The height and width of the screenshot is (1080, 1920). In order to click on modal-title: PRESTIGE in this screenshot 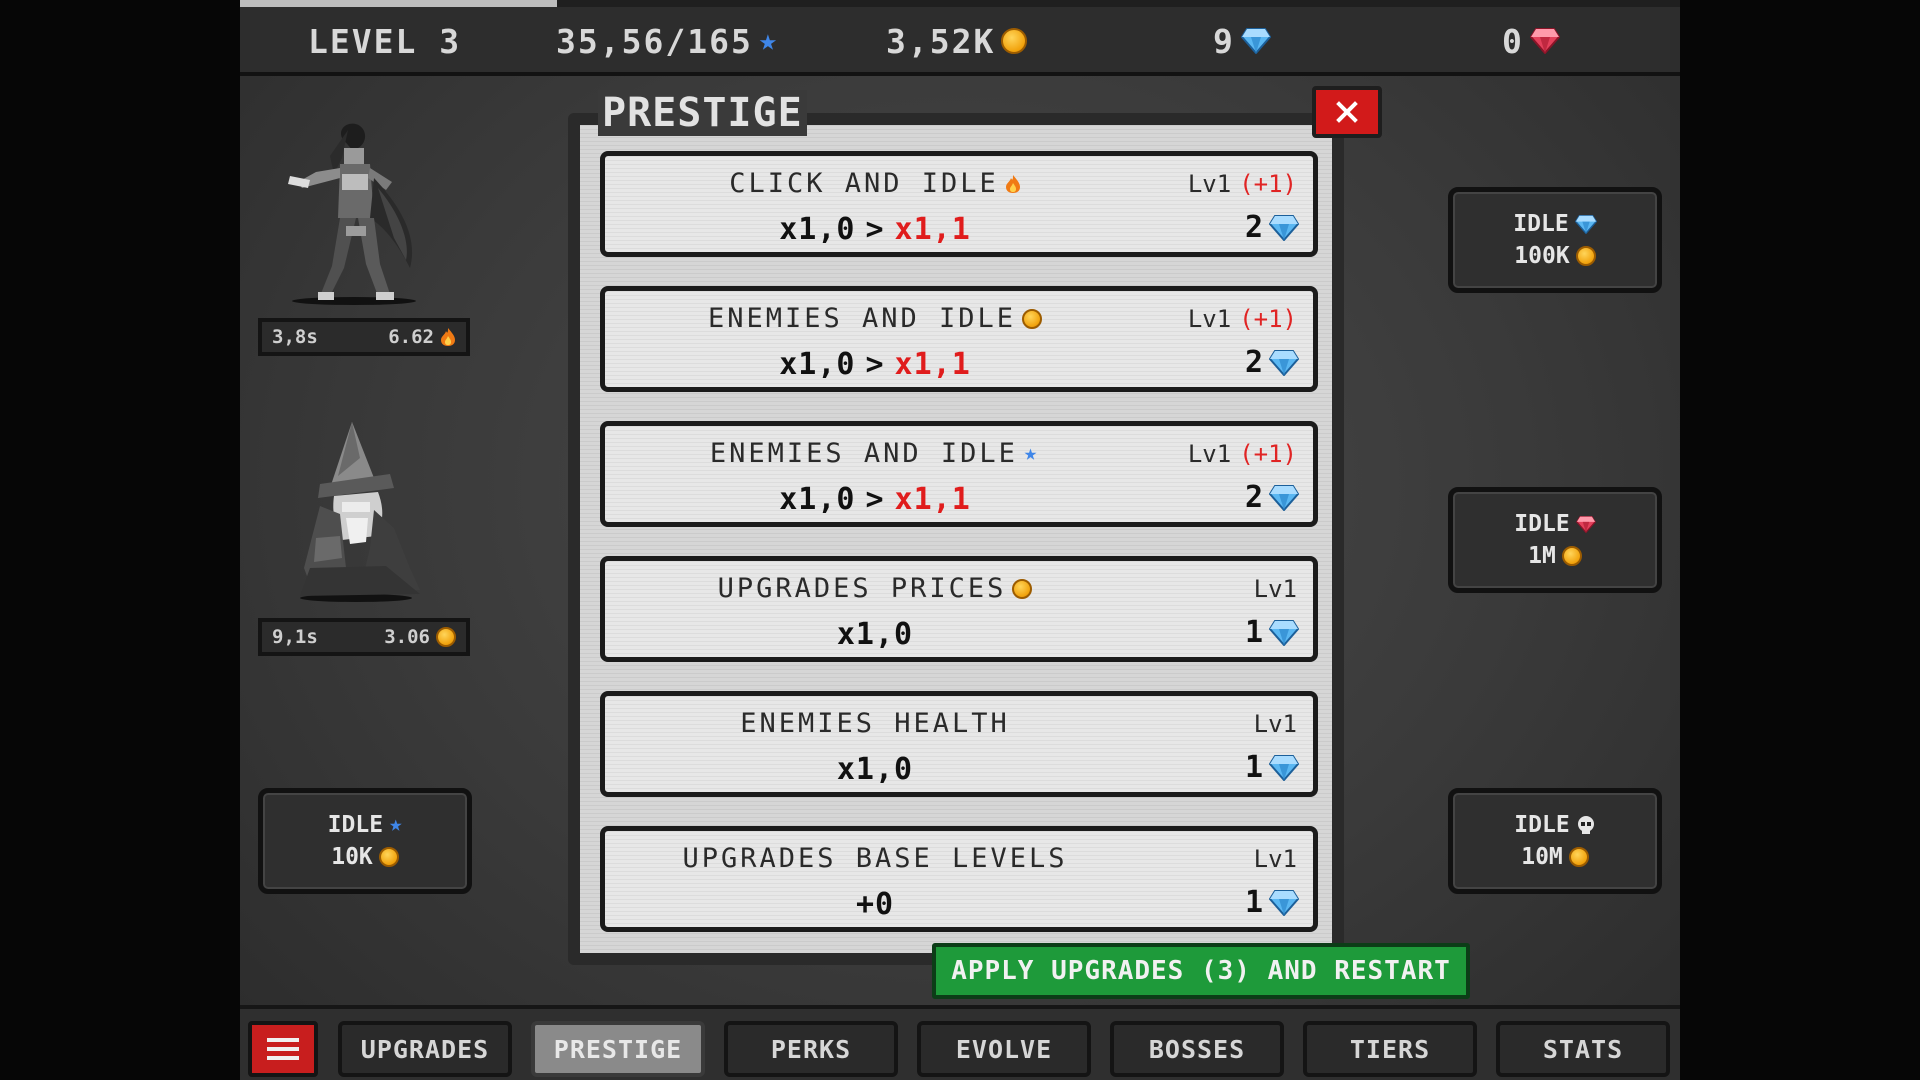, I will do `click(702, 113)`.